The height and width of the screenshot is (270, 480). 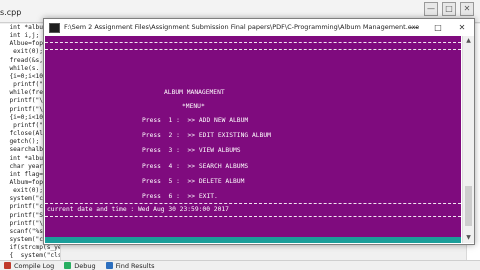 I want to click on code-line: { system("cls");, so click(x=34, y=256).